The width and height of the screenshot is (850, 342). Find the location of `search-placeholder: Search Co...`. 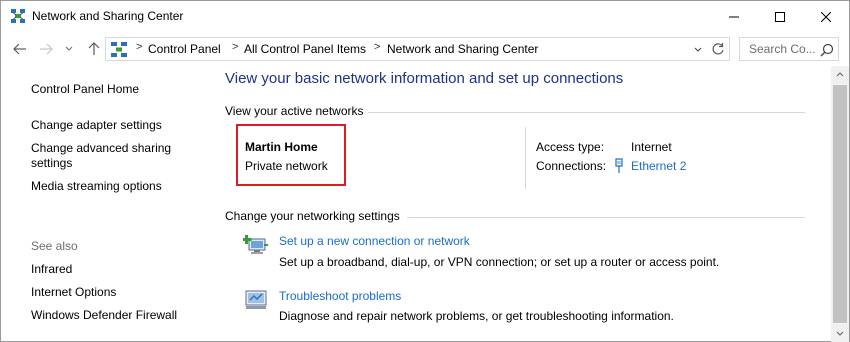

search-placeholder: Search Co... is located at coordinates (782, 49).